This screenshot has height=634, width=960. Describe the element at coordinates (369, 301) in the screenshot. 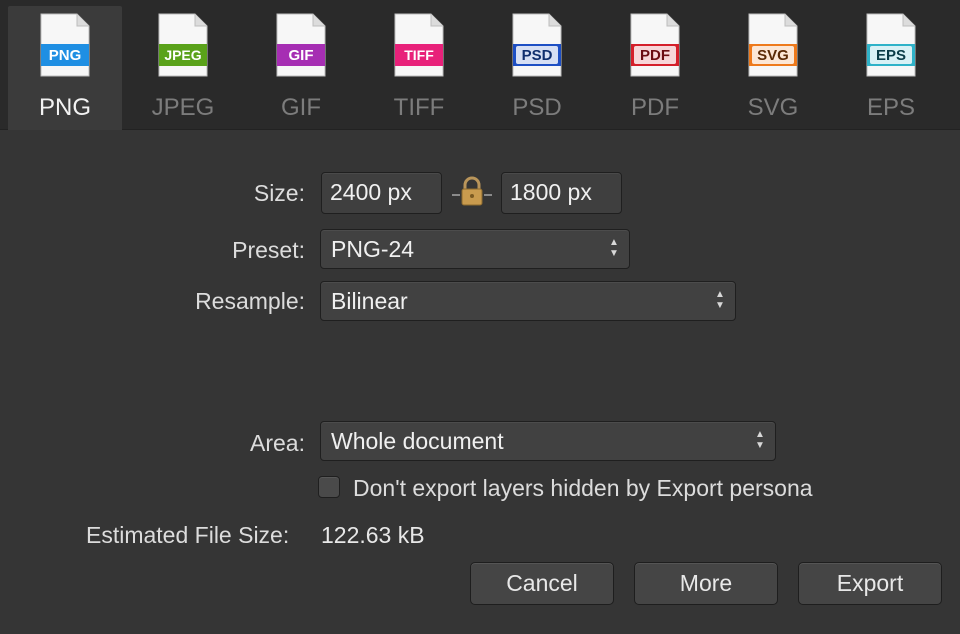

I see `resample-value: Bilinear` at that location.